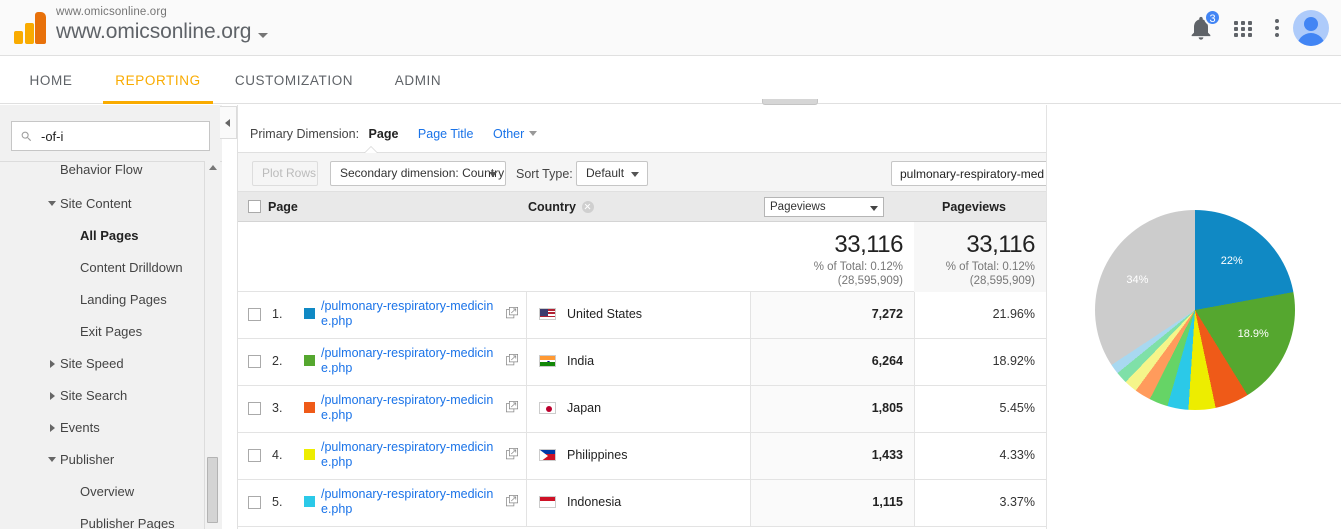 Image resolution: width=1341 pixels, height=529 pixels. What do you see at coordinates (123, 299) in the screenshot?
I see `sidebar-item-label: Landing Pages` at bounding box center [123, 299].